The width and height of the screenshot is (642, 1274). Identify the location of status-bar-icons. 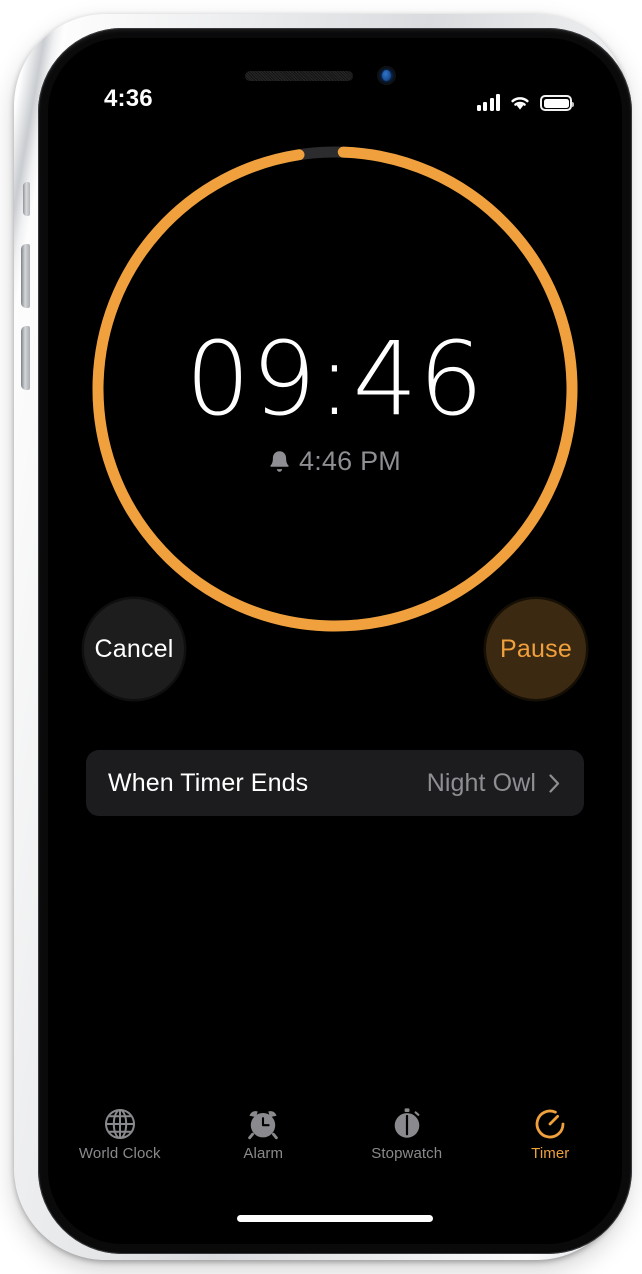
(525, 99).